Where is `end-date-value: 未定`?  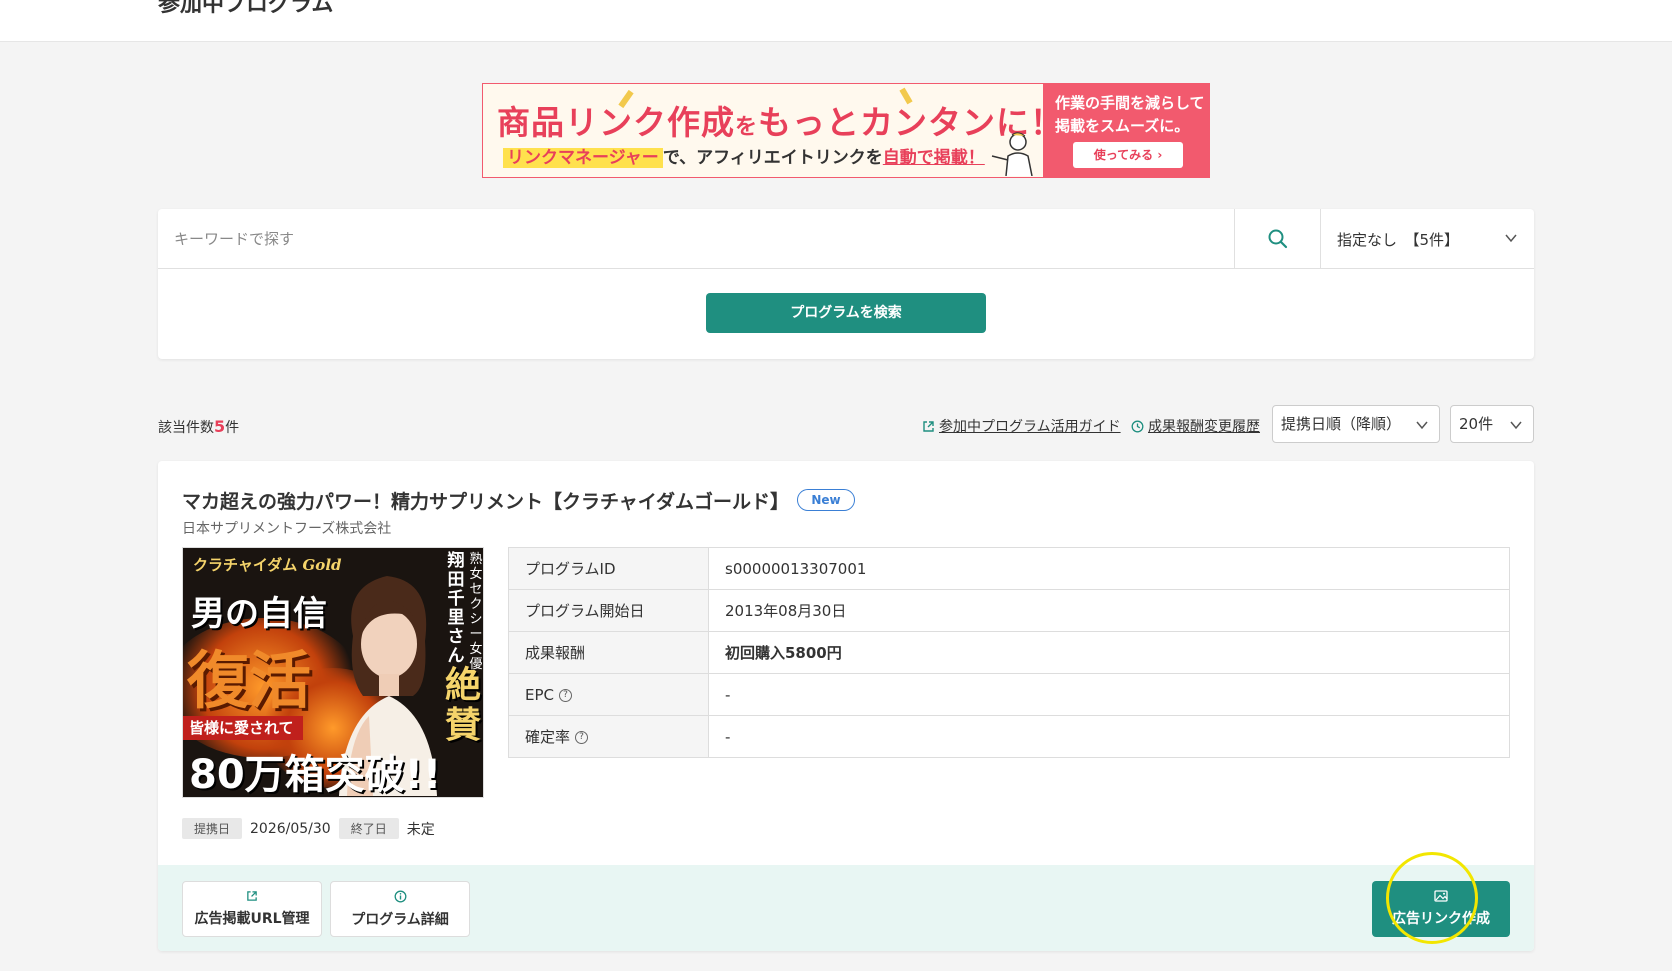 end-date-value: 未定 is located at coordinates (420, 829).